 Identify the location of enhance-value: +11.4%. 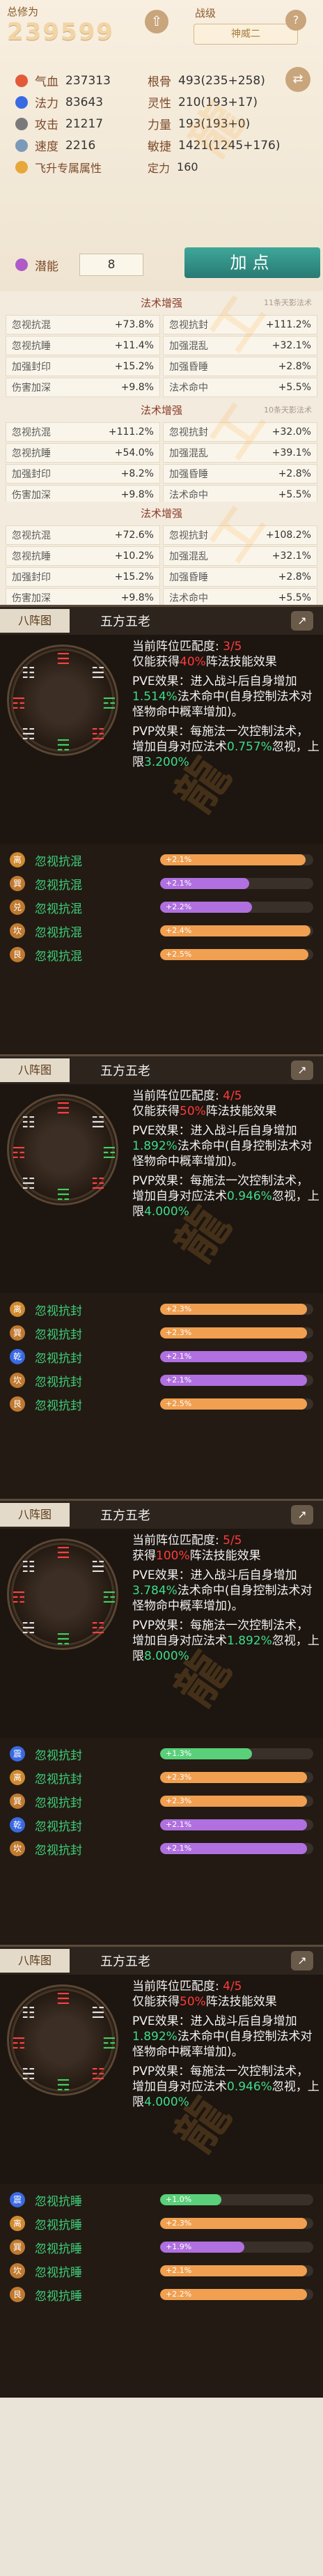
(134, 345).